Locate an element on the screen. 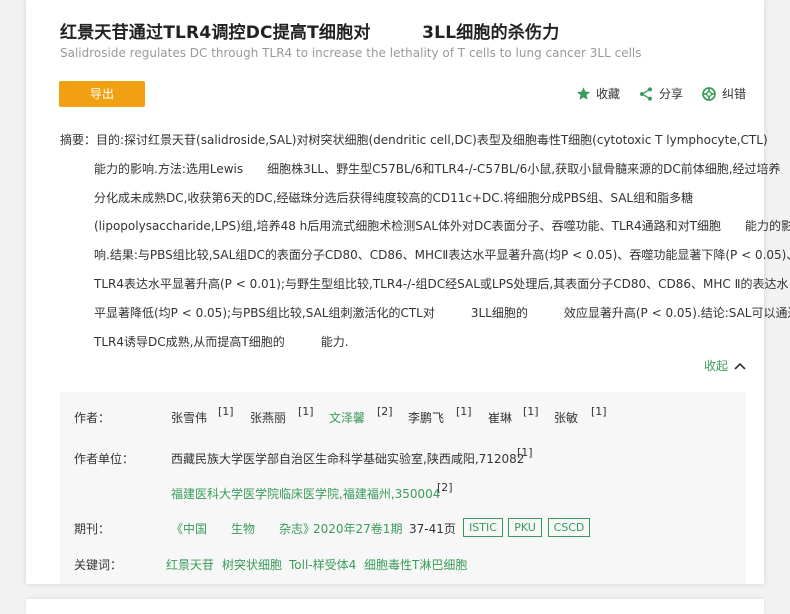  abstract-line: TLR4诱导DC成熟,从而提高T细胞的 能力. is located at coordinates (221, 341).